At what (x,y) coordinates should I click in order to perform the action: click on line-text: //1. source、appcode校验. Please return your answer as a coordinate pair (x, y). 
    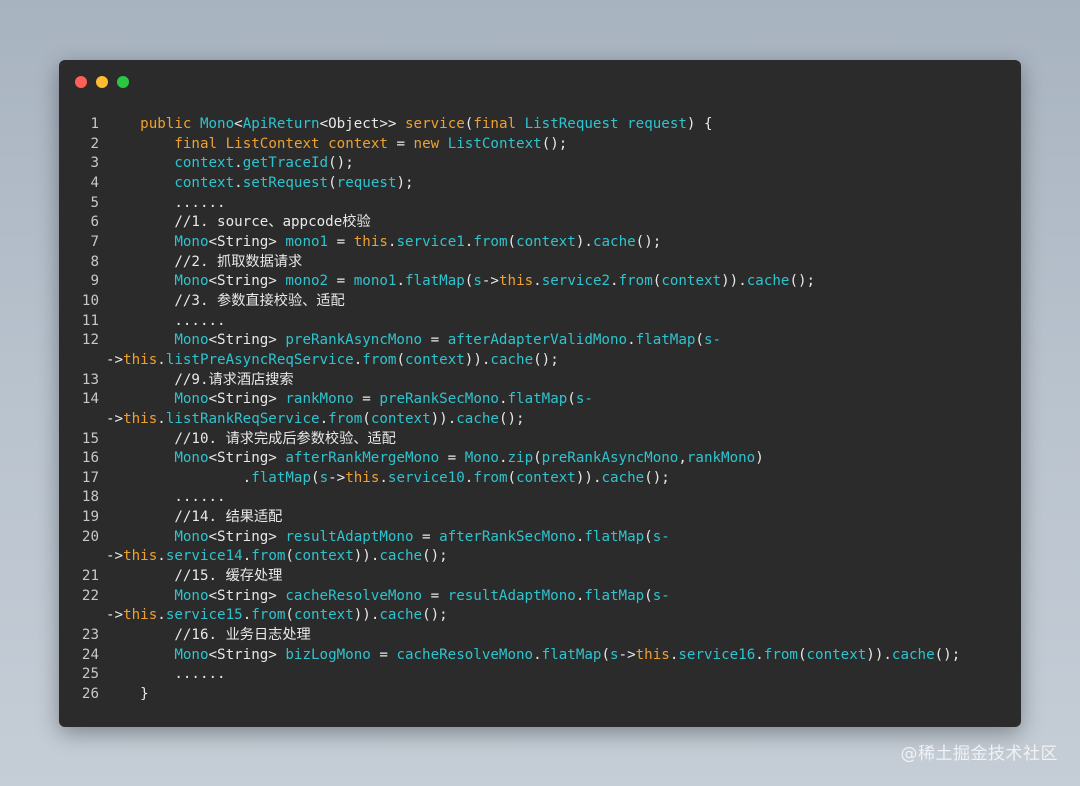
    Looking at the image, I should click on (234, 223).